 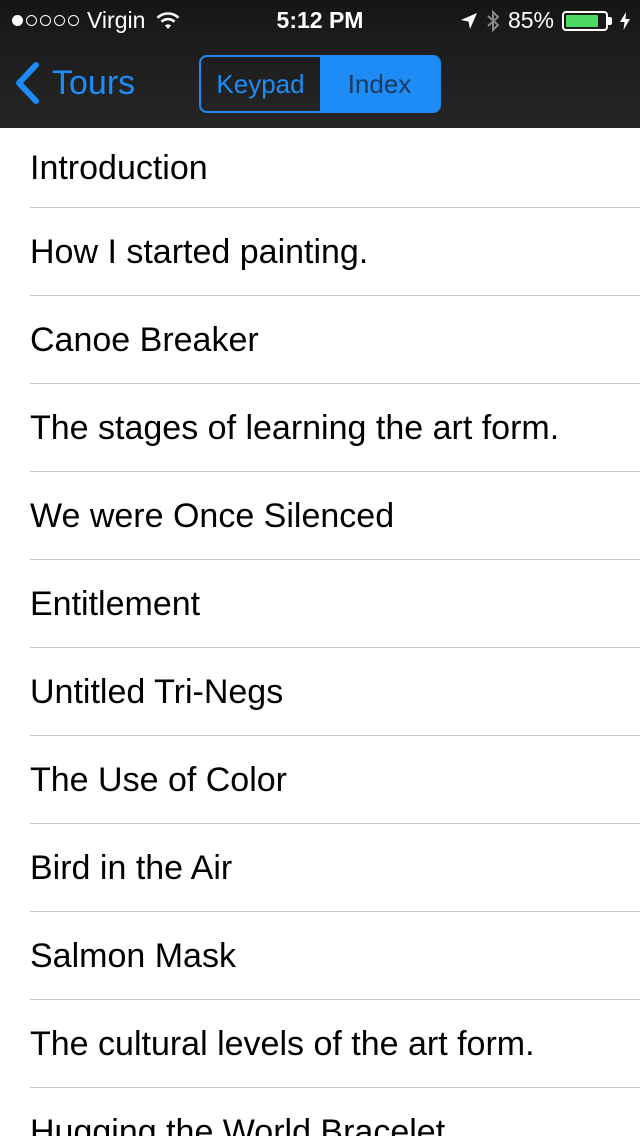 What do you see at coordinates (320, 604) in the screenshot?
I see `list-item: Entitlement` at bounding box center [320, 604].